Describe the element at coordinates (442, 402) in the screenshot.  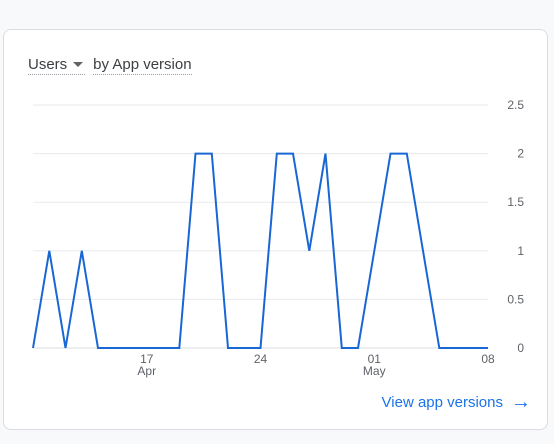
I see `view-app-versions-label: View app versions` at that location.